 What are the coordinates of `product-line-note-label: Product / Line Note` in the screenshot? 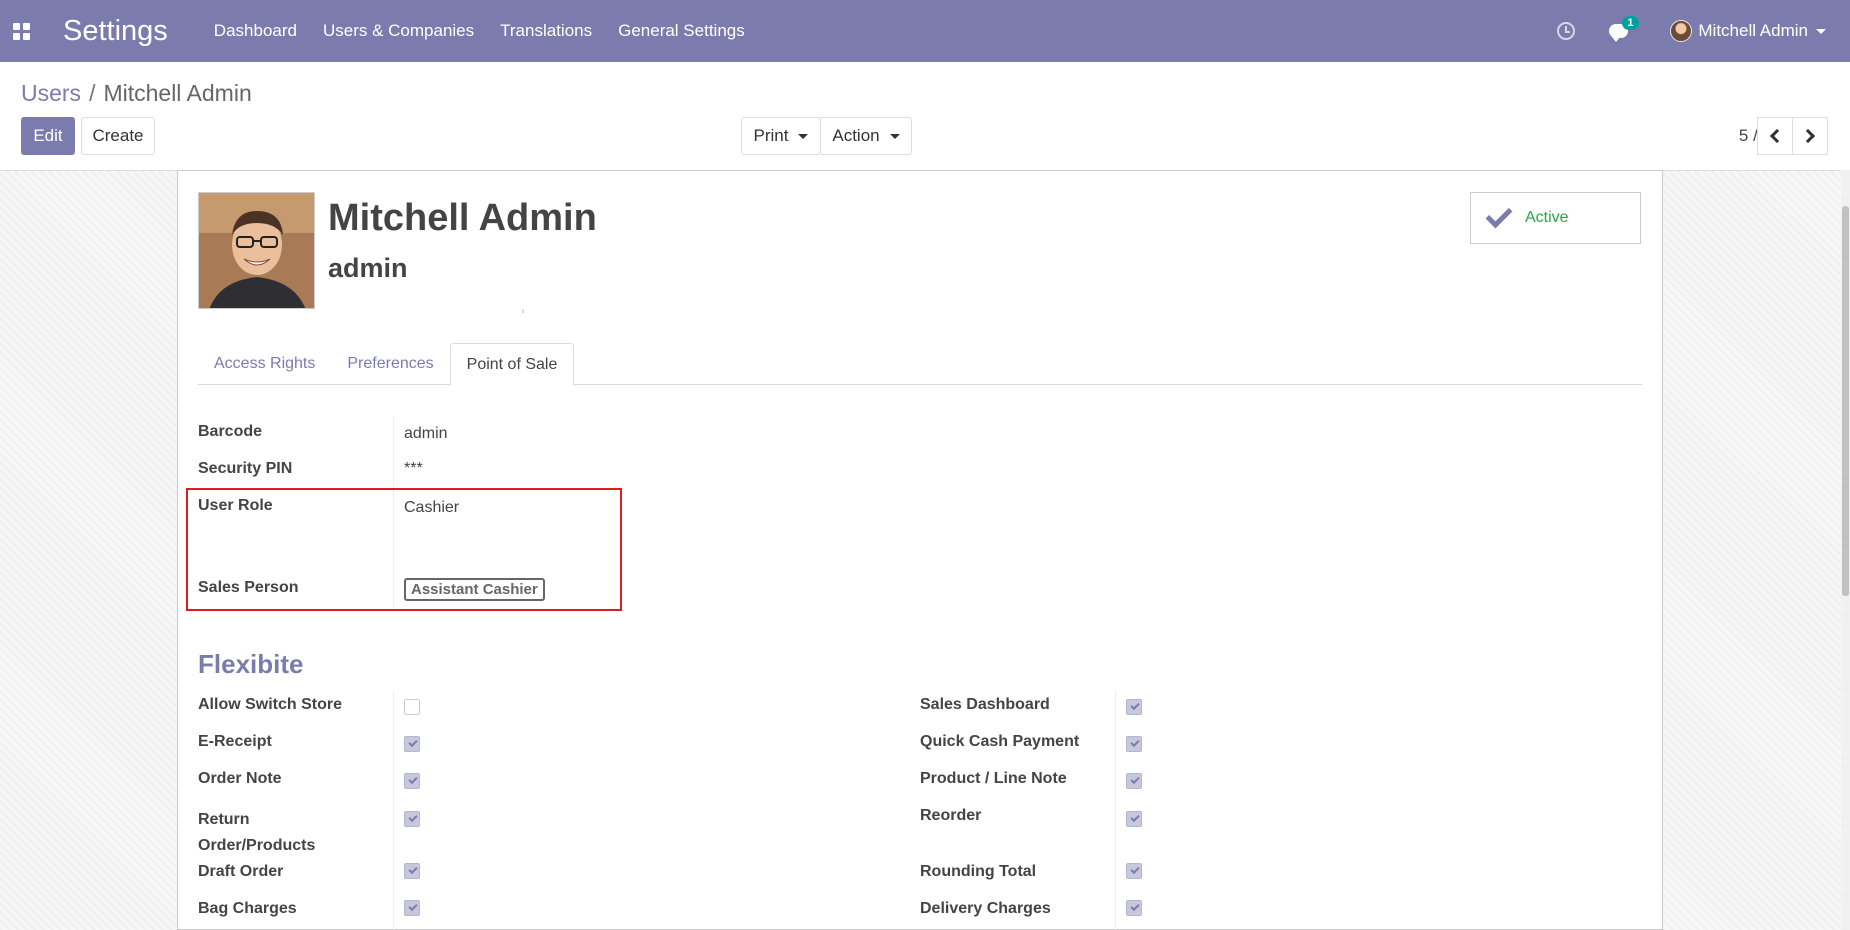 It's located at (993, 778).